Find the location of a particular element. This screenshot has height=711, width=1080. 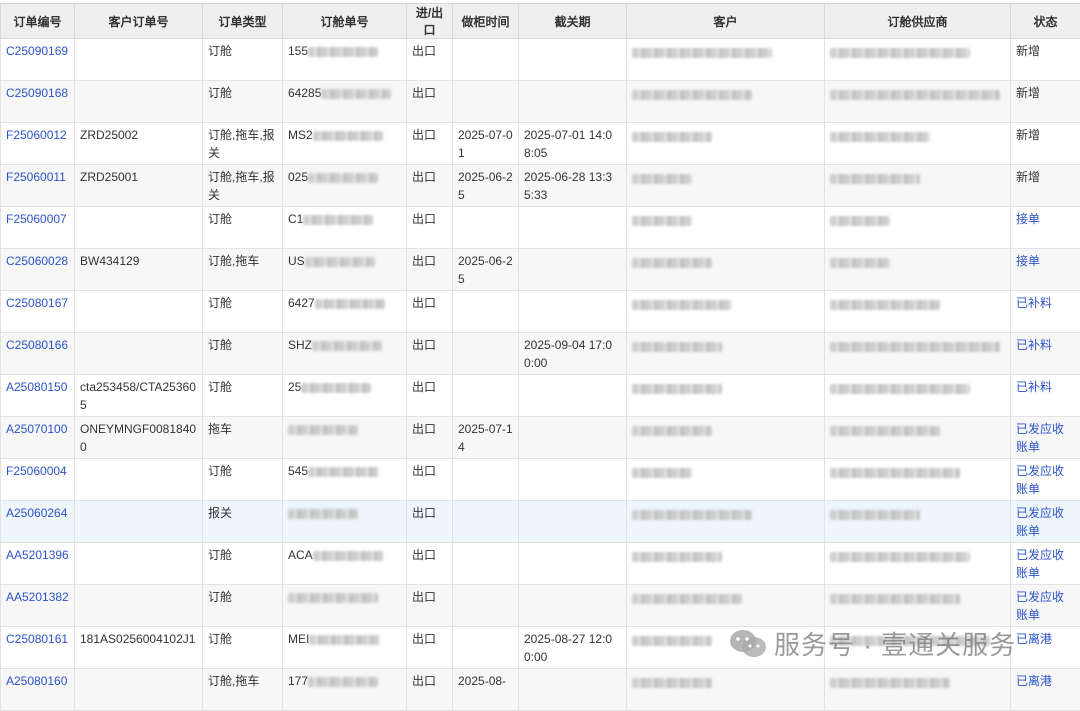

booking-no-text: 025 is located at coordinates (298, 177).